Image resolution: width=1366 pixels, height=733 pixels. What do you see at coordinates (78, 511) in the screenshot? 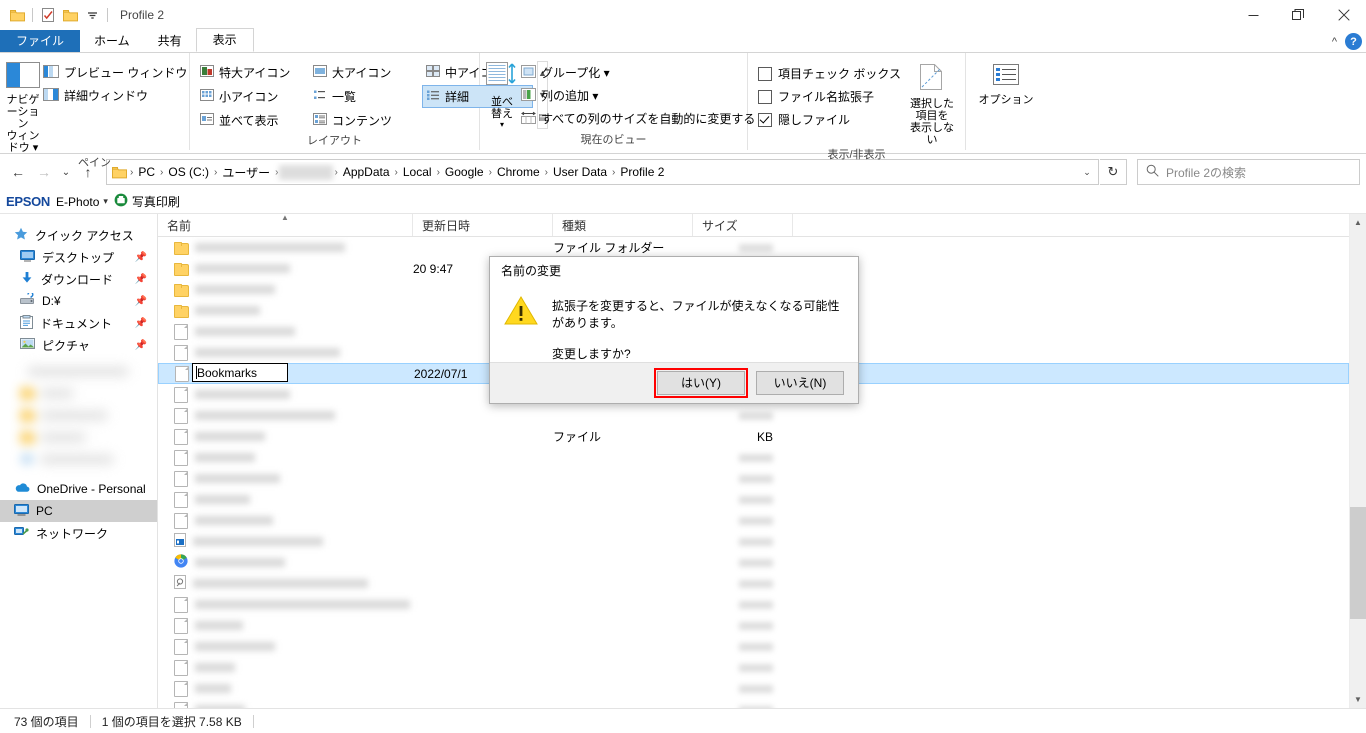
I see `sidebar-item-pc: PC` at bounding box center [78, 511].